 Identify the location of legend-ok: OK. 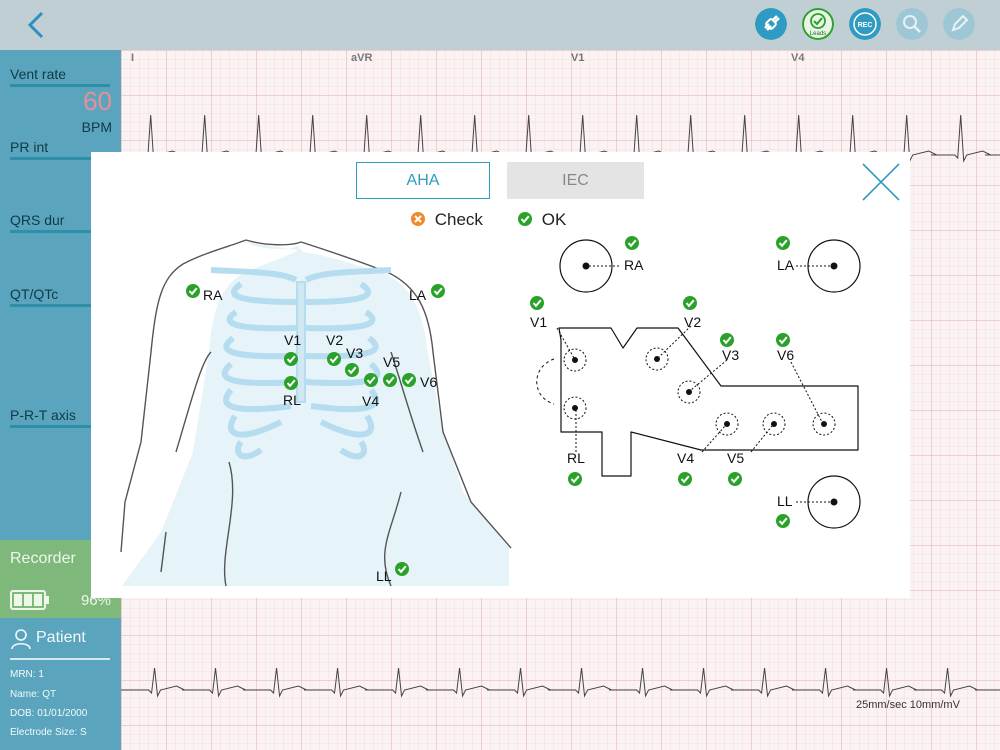
(541, 220).